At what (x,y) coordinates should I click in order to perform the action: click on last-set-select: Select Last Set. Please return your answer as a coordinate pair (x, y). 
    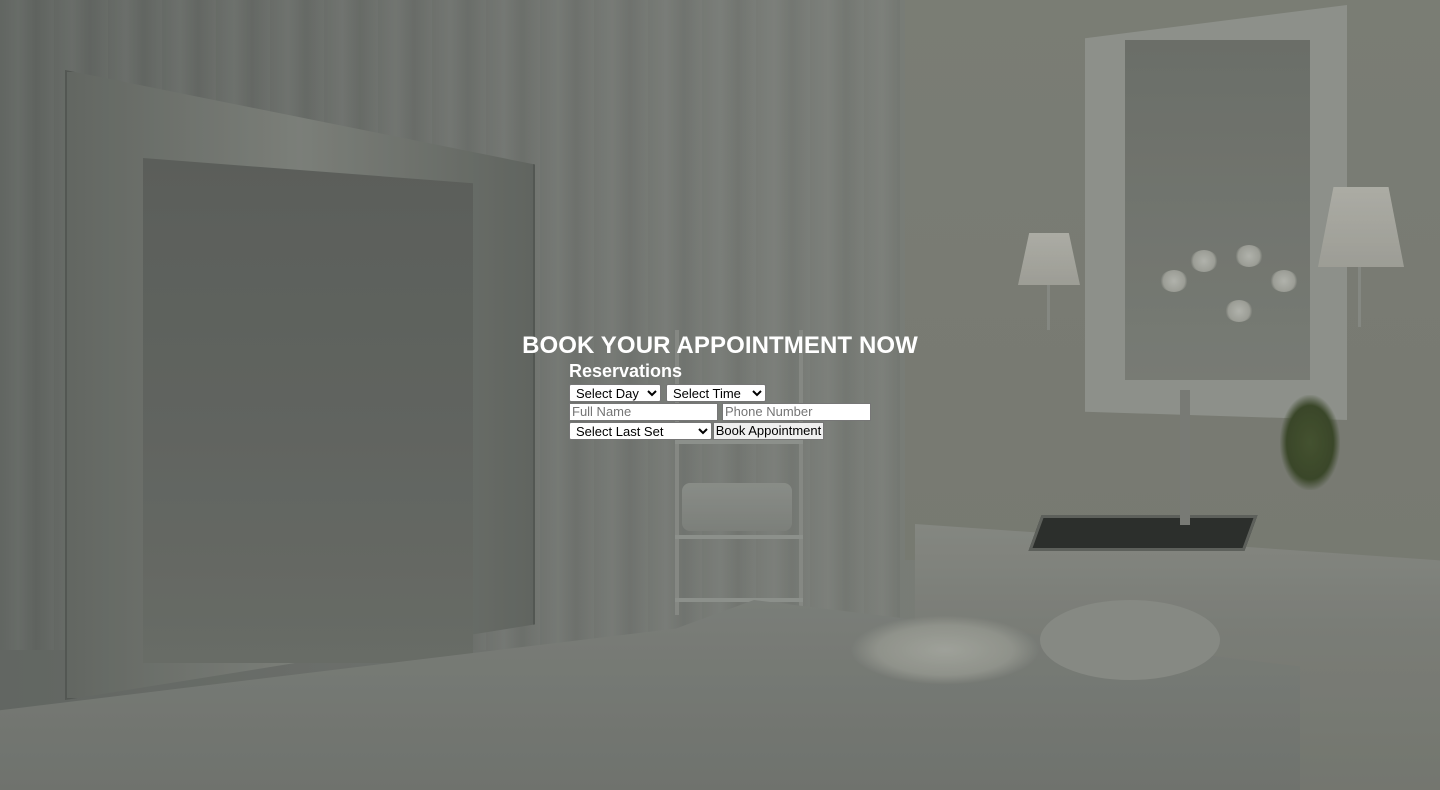
    Looking at the image, I should click on (640, 430).